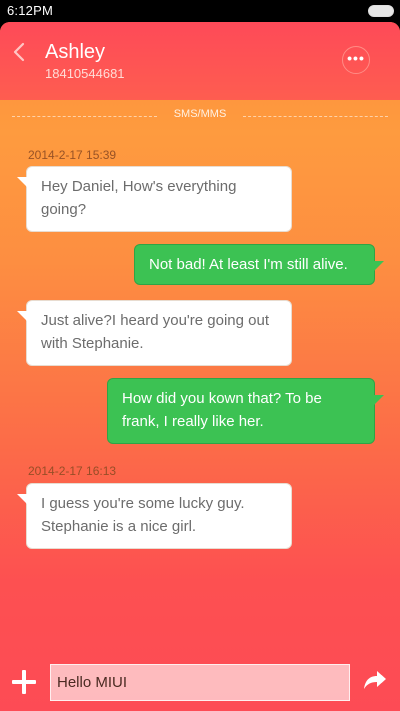  I want to click on conversation-header: Ashley 18410544681 •••, so click(200, 61).